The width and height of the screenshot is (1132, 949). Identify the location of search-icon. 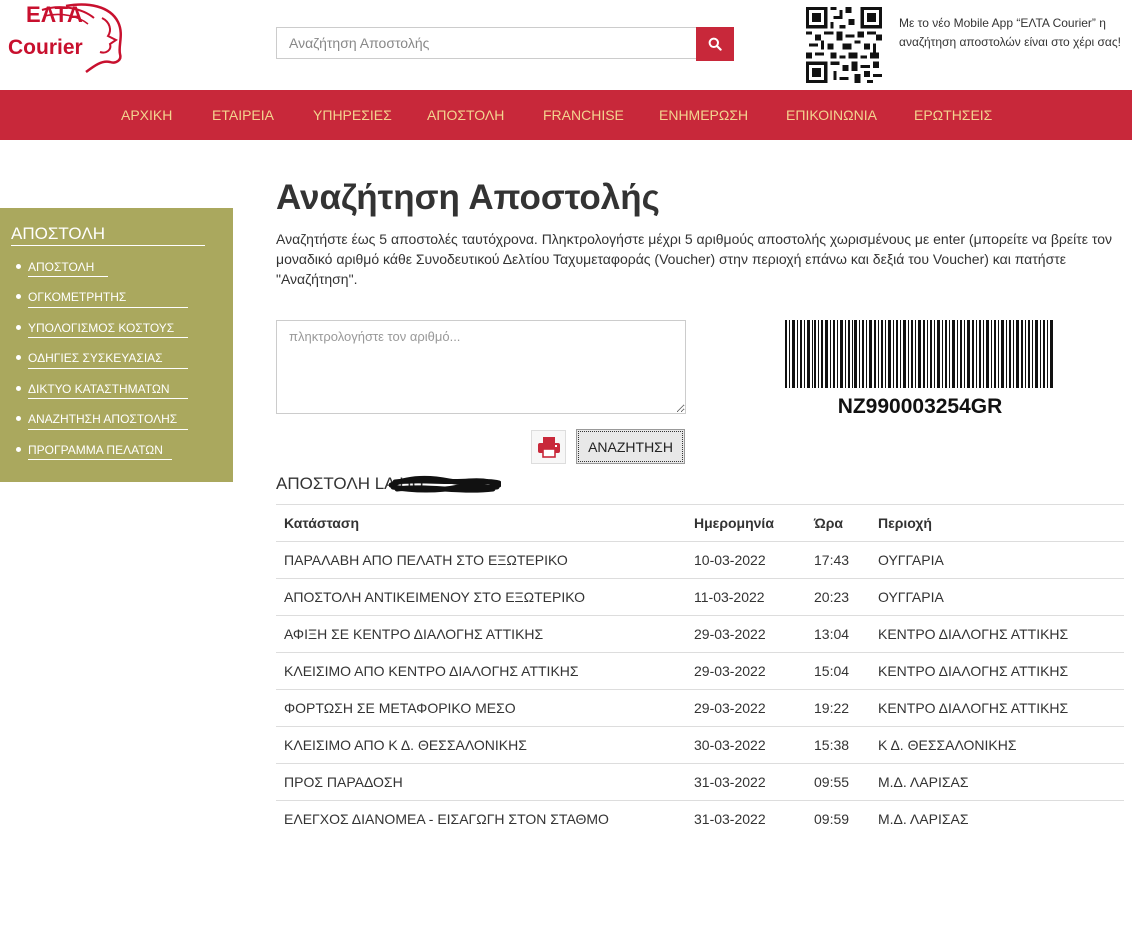
(715, 44).